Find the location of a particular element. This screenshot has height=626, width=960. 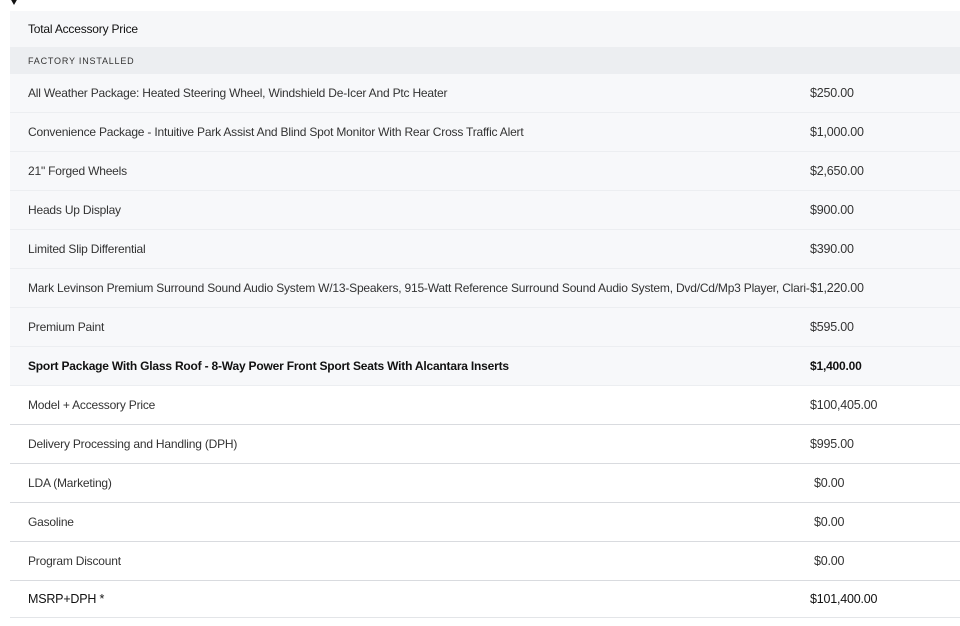

section-header-label: FACTORY INSTALLED is located at coordinates (81, 61).